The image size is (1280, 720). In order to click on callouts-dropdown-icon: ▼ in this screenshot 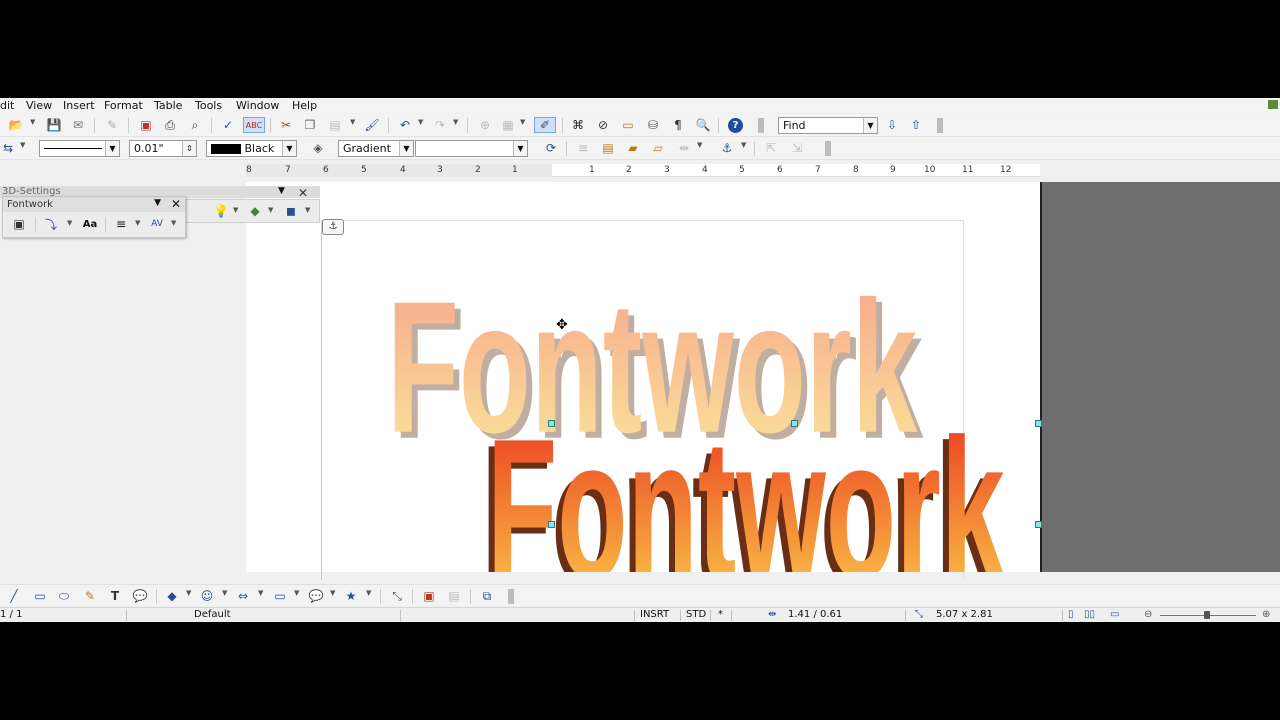, I will do `click(332, 593)`.